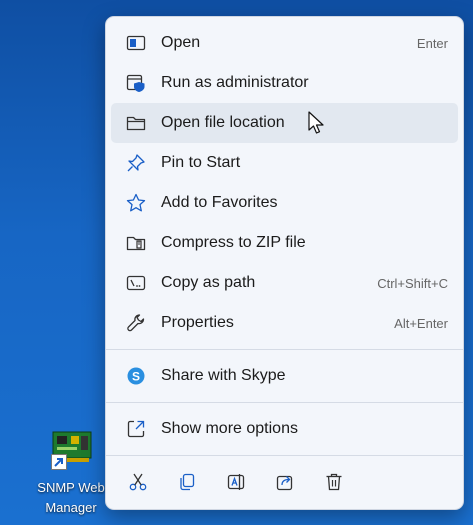  What do you see at coordinates (223, 122) in the screenshot?
I see `menu-item-label: Open file location` at bounding box center [223, 122].